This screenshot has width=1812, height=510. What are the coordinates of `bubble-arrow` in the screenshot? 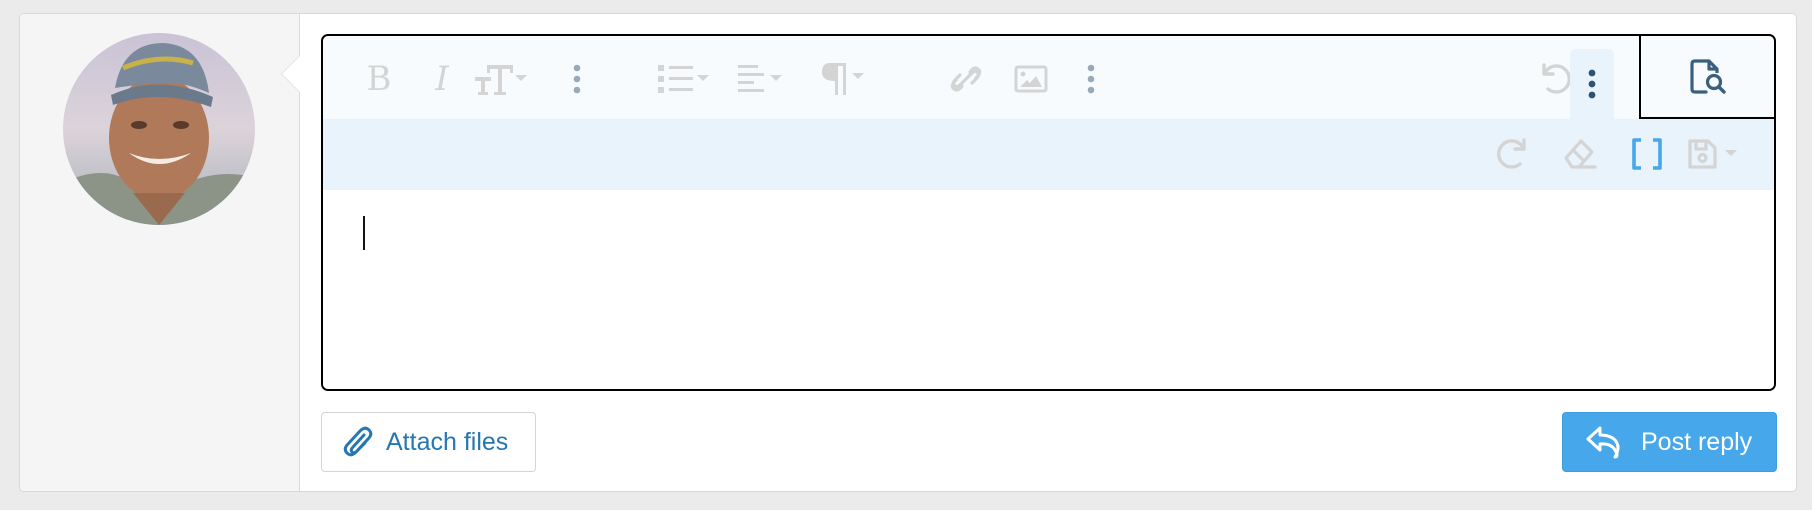 It's located at (291, 74).